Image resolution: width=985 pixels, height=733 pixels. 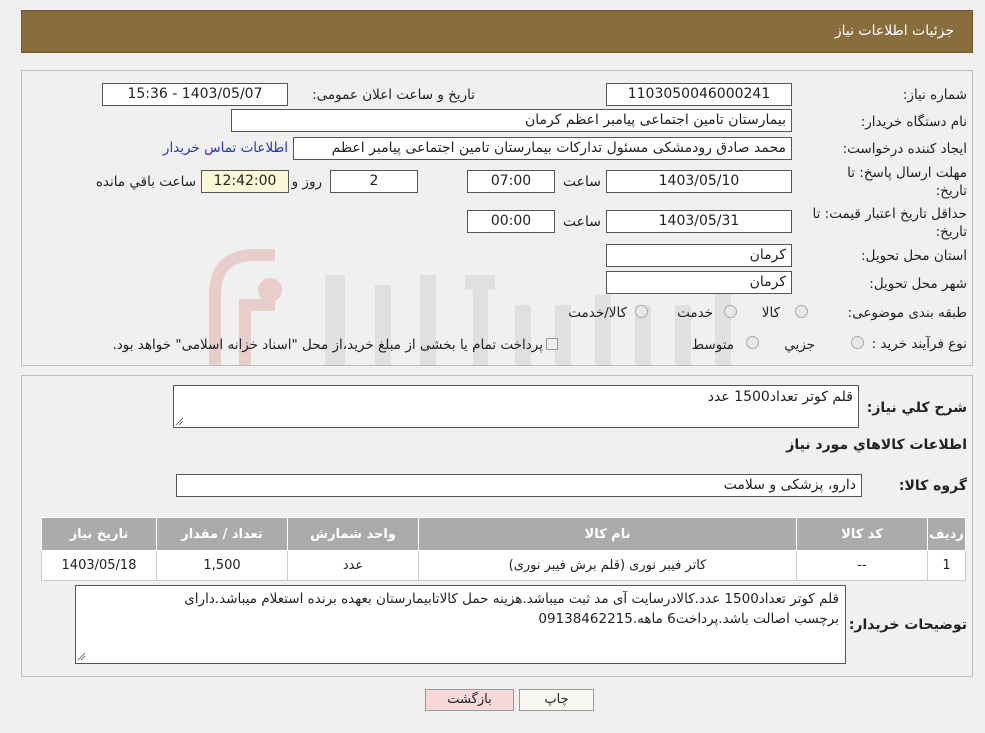 What do you see at coordinates (904, 149) in the screenshot?
I see `creator-label: ایجاد کننده درخواست:` at bounding box center [904, 149].